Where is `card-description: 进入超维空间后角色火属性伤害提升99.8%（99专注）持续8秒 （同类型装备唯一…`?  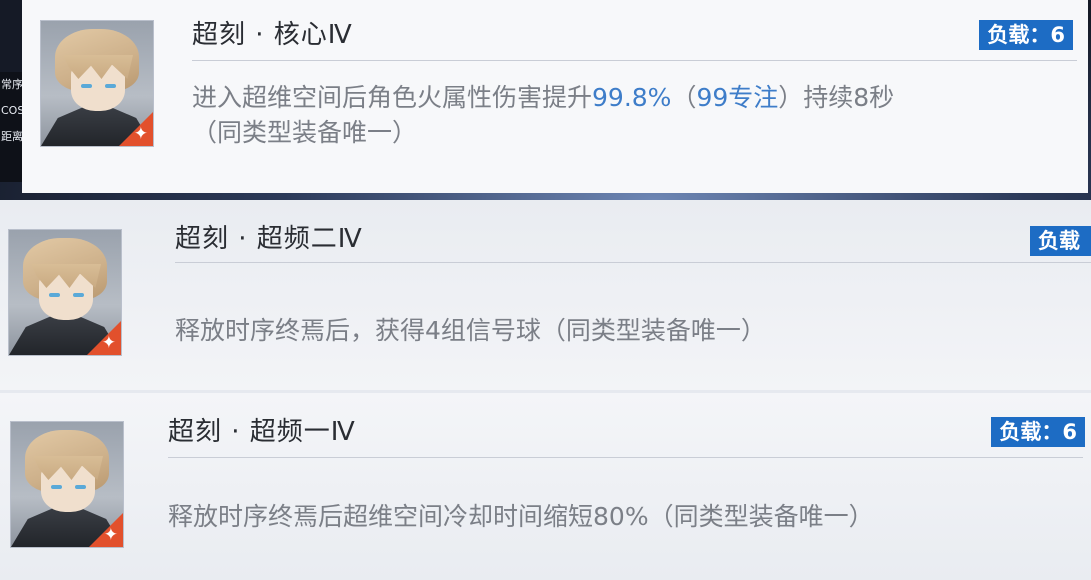
card-description: 进入超维空间后角色火属性伤害提升99.8%（99专注）持续8秒 （同类型装备唯一… is located at coordinates (543, 115).